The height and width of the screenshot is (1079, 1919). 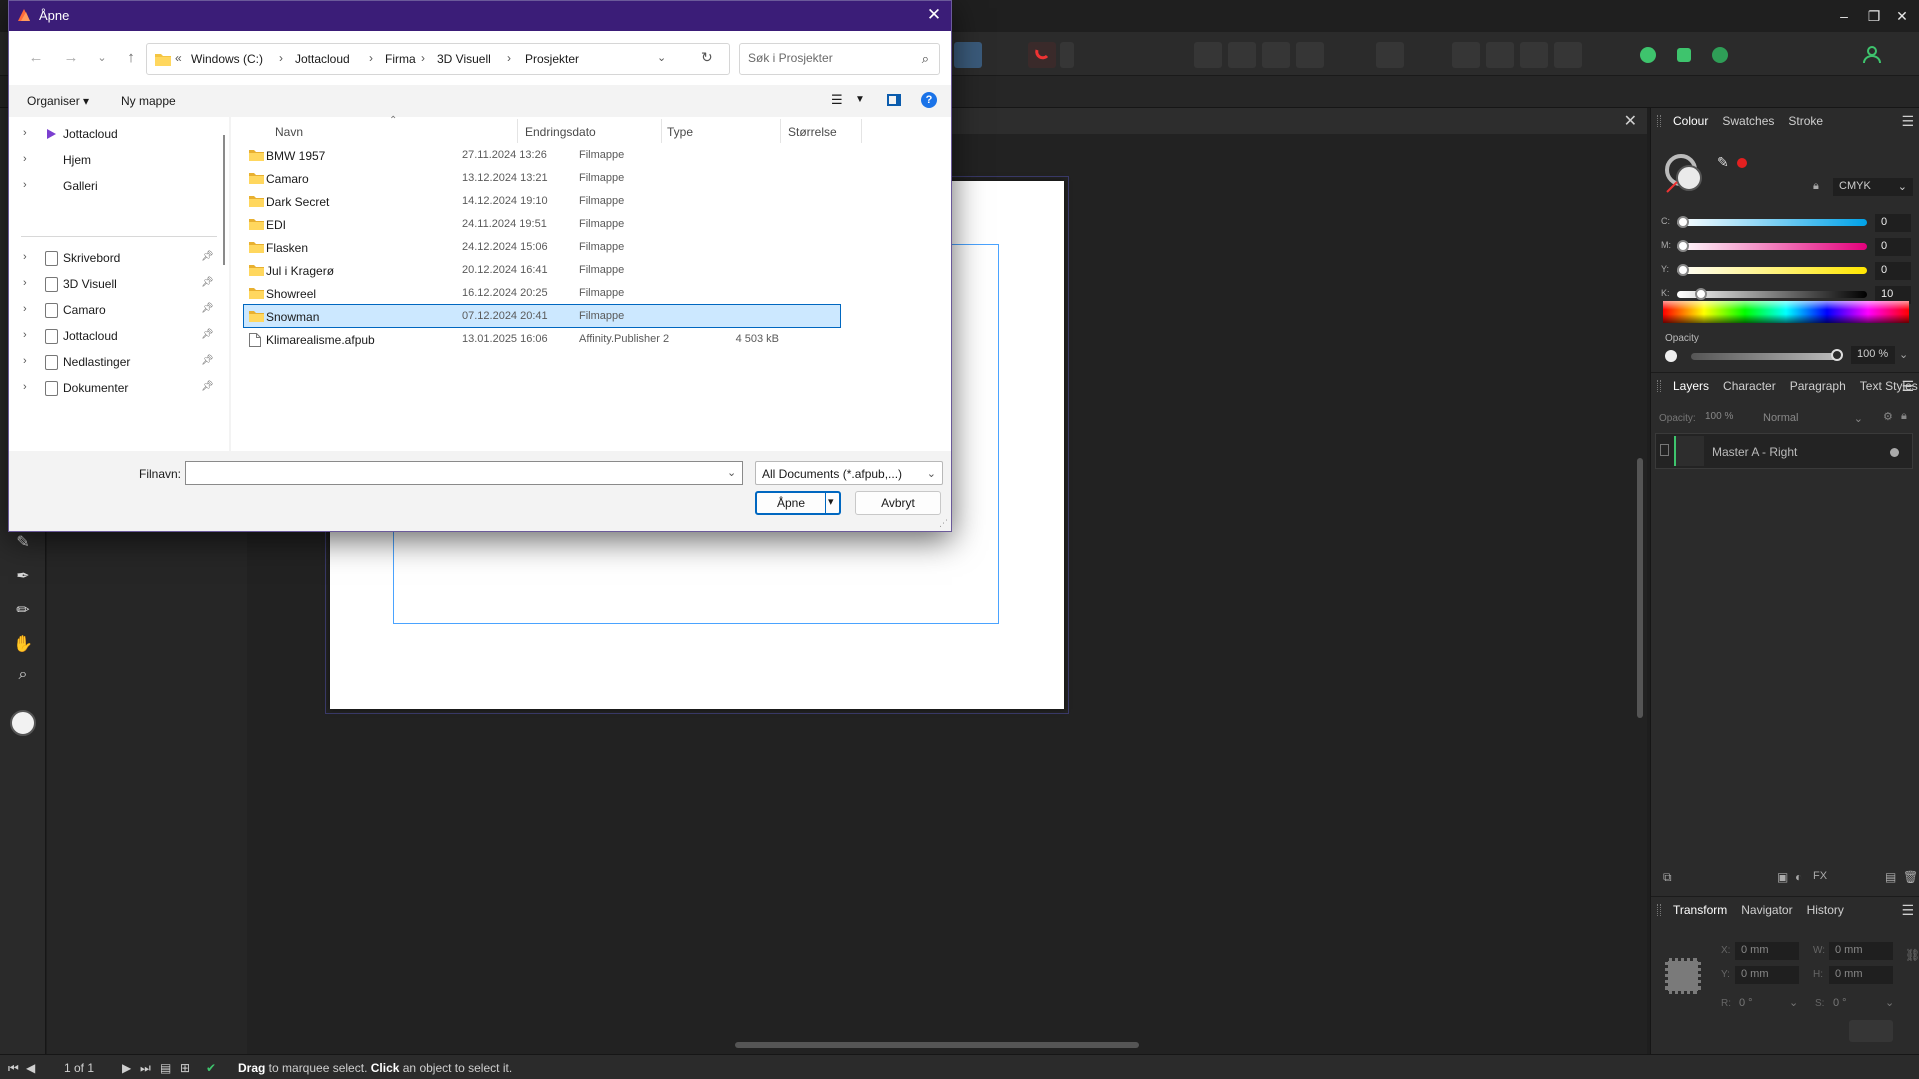 I want to click on preview-pane-icon, so click(x=894, y=100).